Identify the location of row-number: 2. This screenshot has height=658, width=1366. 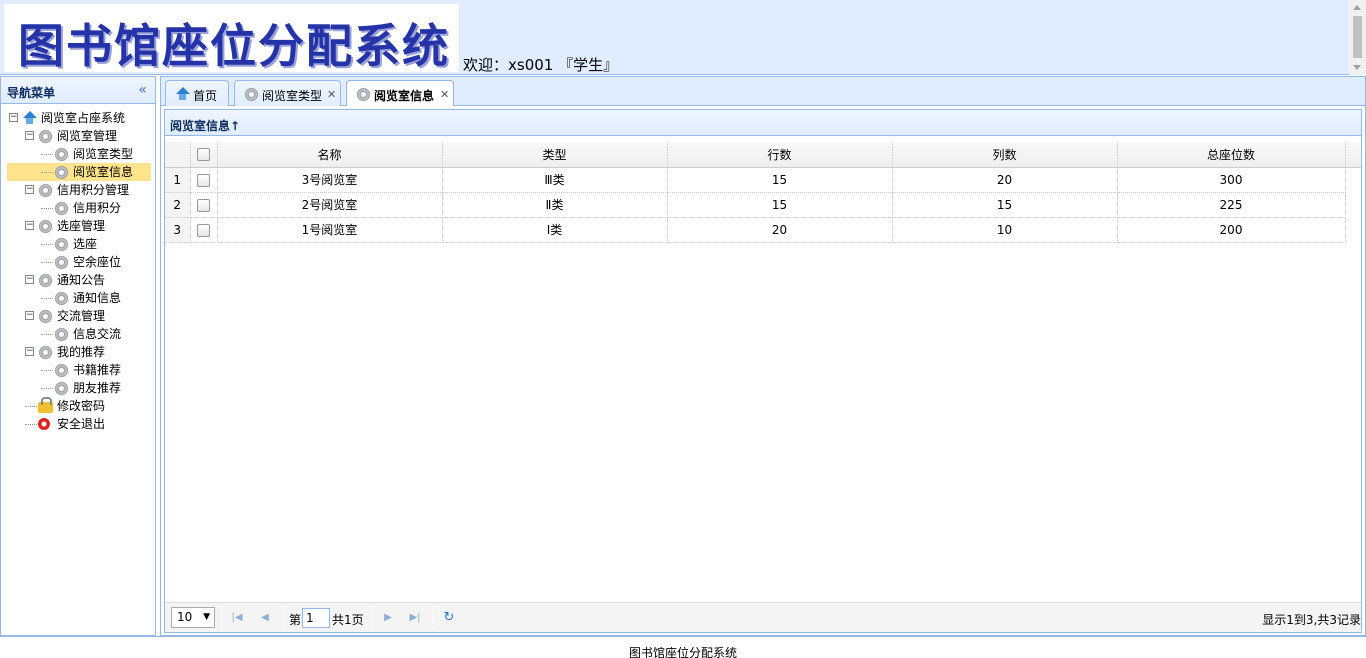
(178, 205).